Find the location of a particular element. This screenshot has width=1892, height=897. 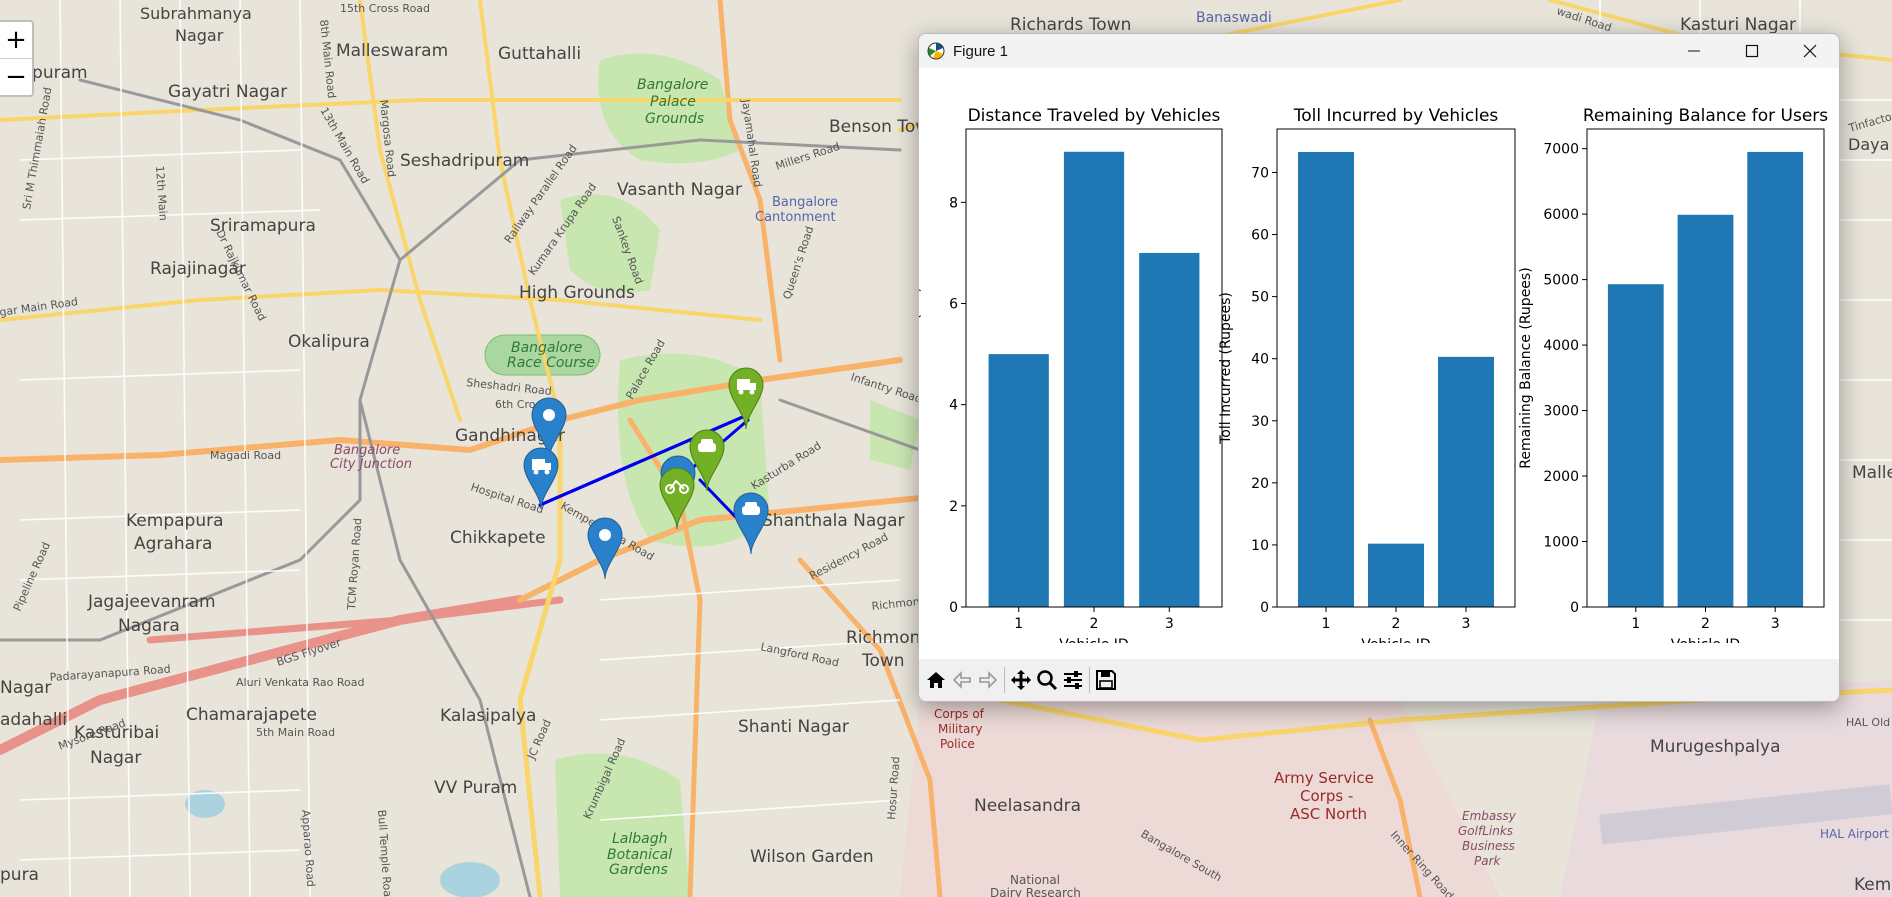

save-icon is located at coordinates (1106, 680).